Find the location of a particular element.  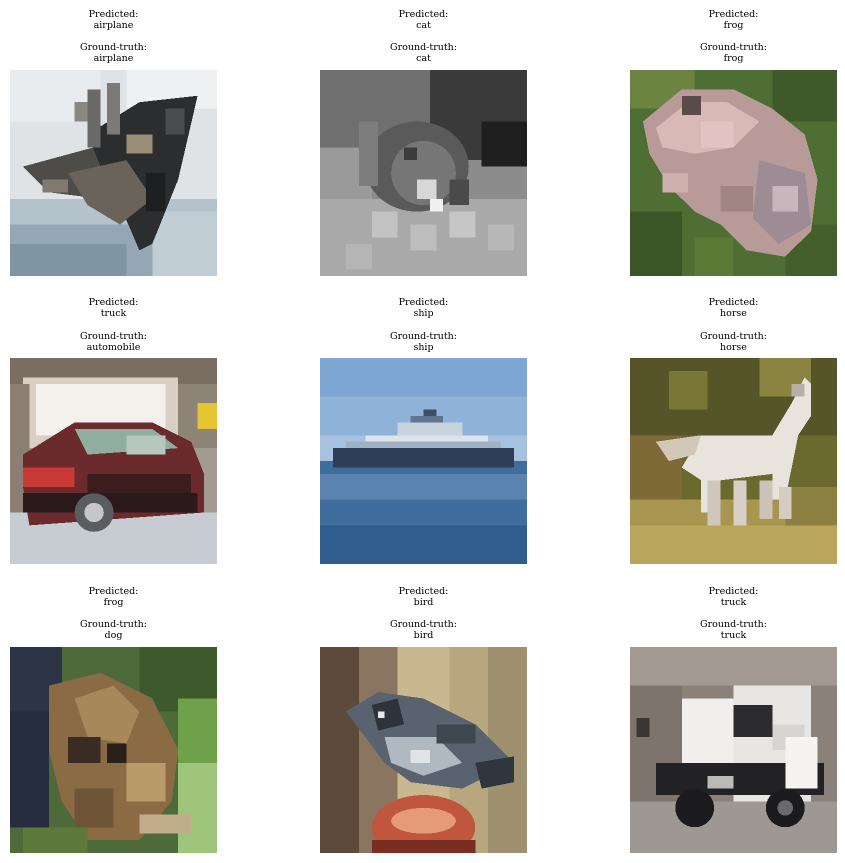

ship-image is located at coordinates (423, 461).